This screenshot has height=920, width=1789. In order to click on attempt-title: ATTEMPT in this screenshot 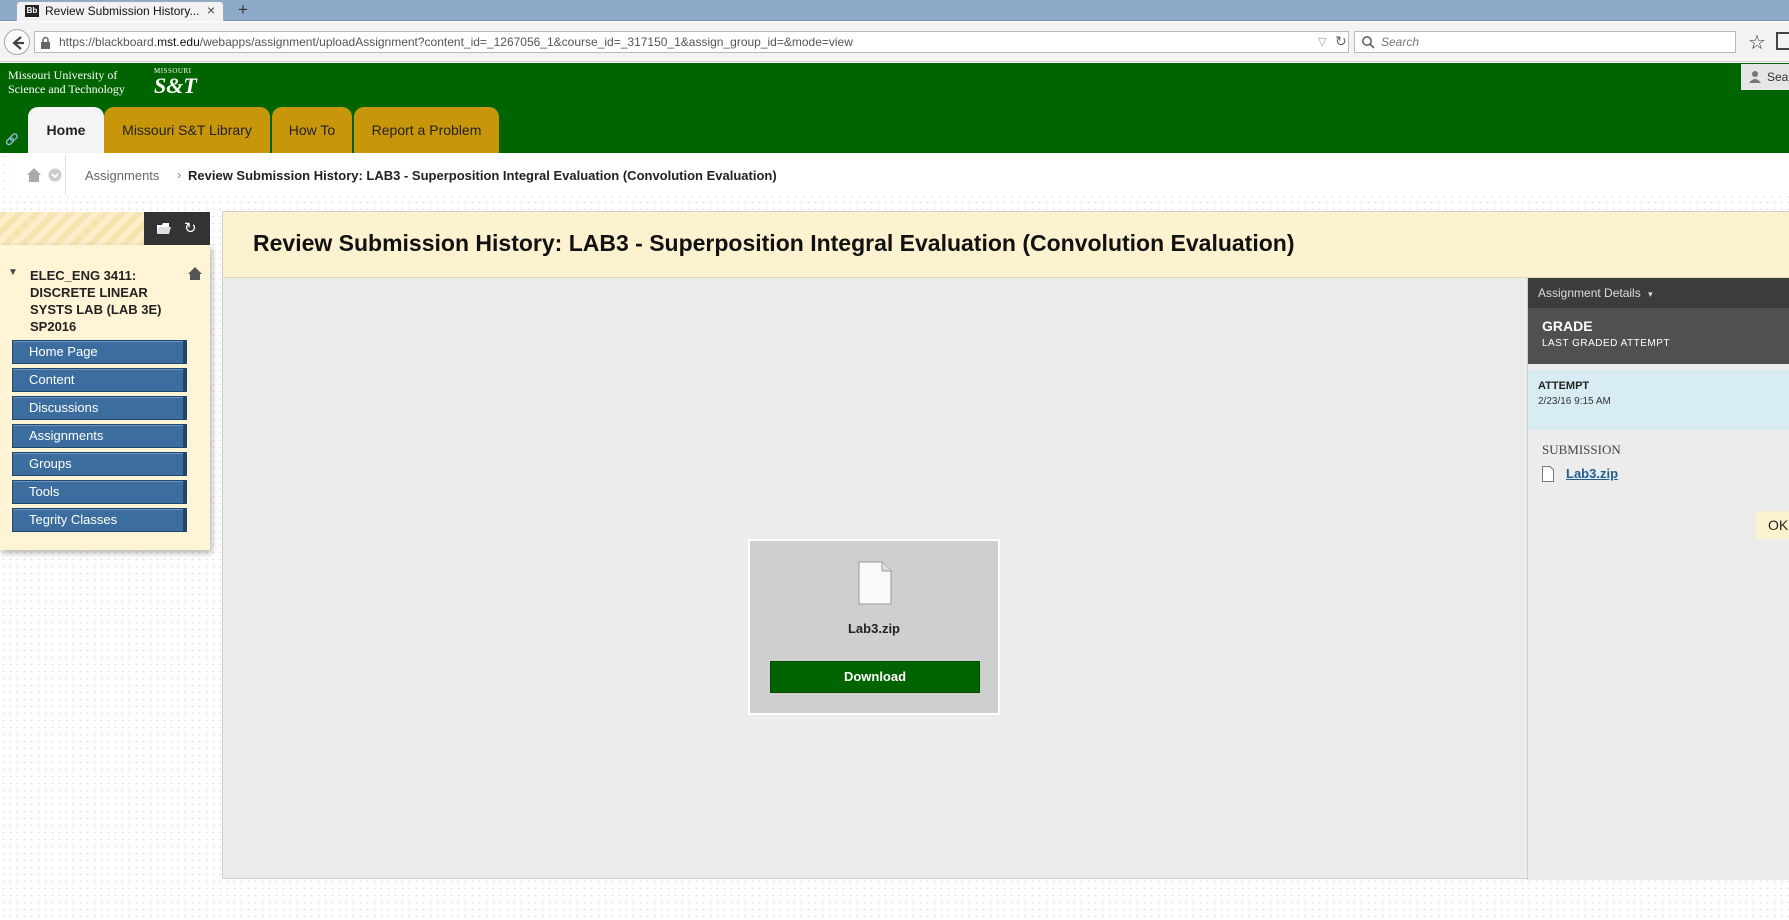, I will do `click(1564, 386)`.